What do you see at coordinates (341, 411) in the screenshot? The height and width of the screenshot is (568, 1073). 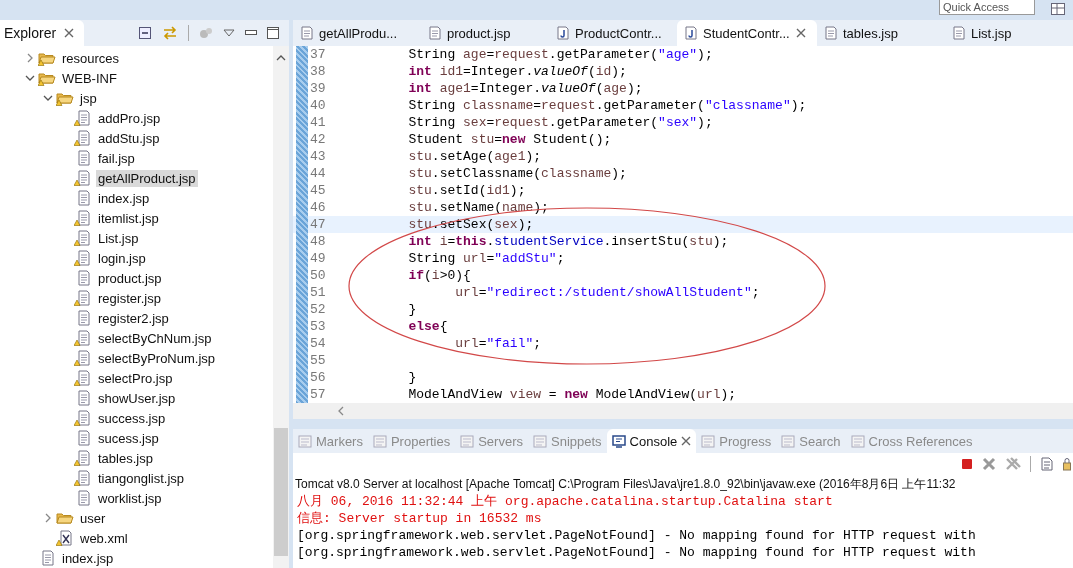 I see `scroll-left-icon` at bounding box center [341, 411].